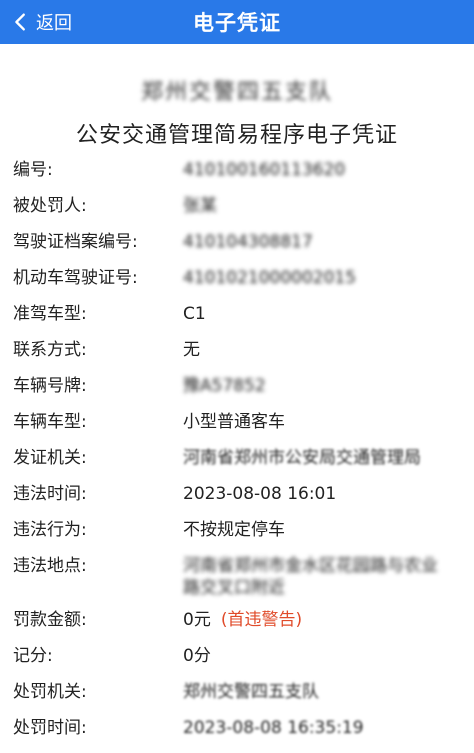  I want to click on field-label: 违法时间:, so click(50, 494).